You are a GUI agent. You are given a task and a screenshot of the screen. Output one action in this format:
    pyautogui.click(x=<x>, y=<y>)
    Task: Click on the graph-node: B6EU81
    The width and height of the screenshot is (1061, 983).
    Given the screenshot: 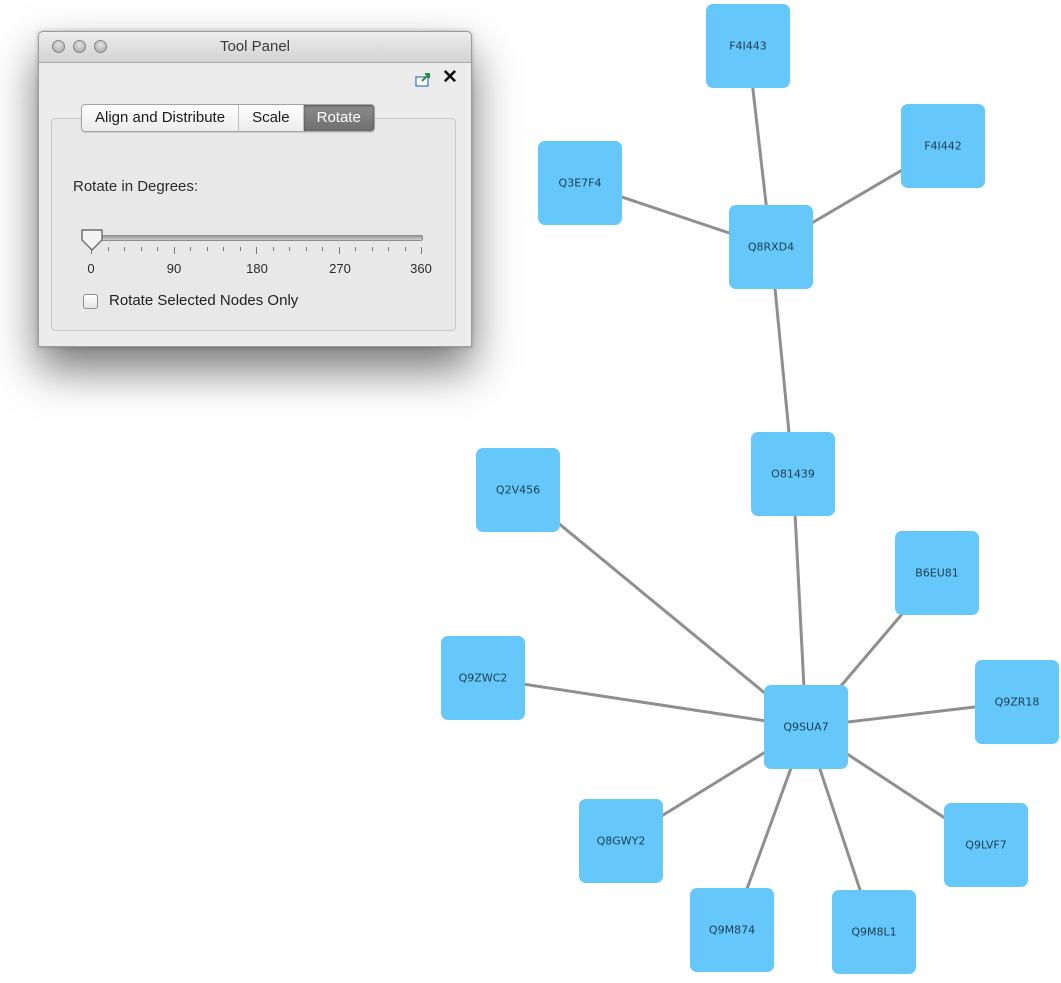 What is the action you would take?
    pyautogui.click(x=937, y=573)
    